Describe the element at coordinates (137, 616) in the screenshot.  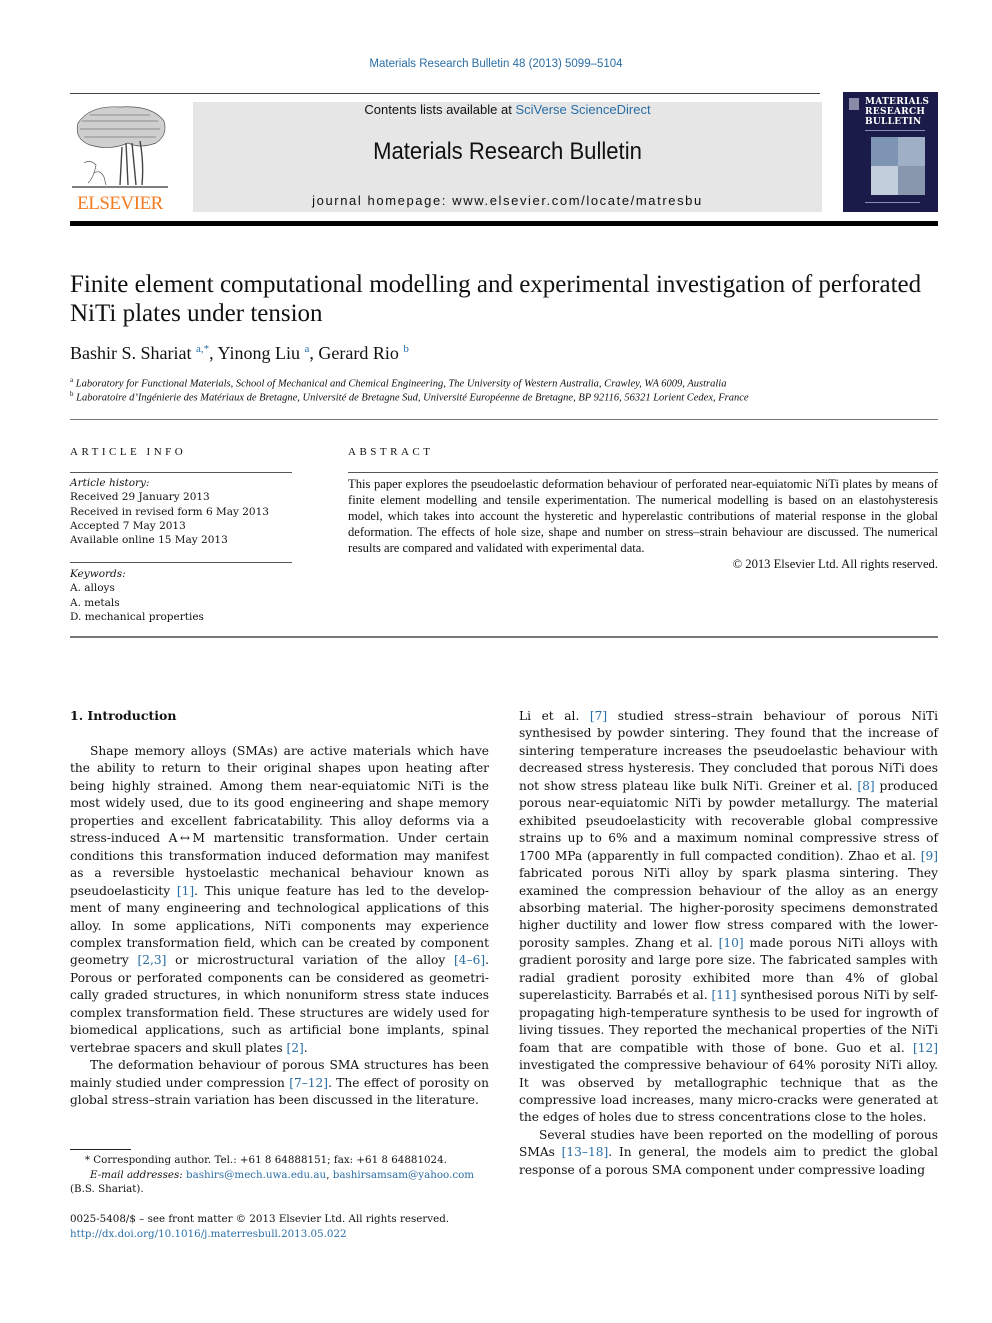
I see `keyword: D. mechanical properties` at that location.